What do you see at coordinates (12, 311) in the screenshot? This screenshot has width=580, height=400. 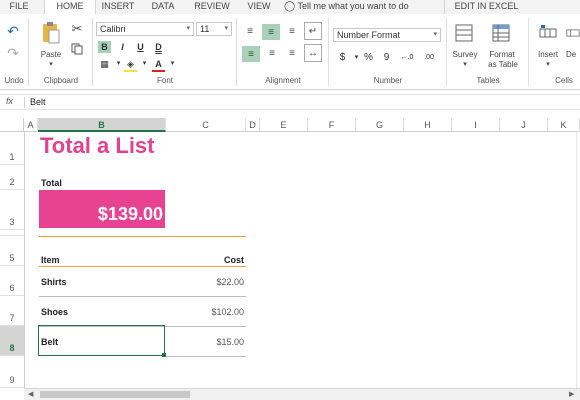 I see `row-header-7: 7` at bounding box center [12, 311].